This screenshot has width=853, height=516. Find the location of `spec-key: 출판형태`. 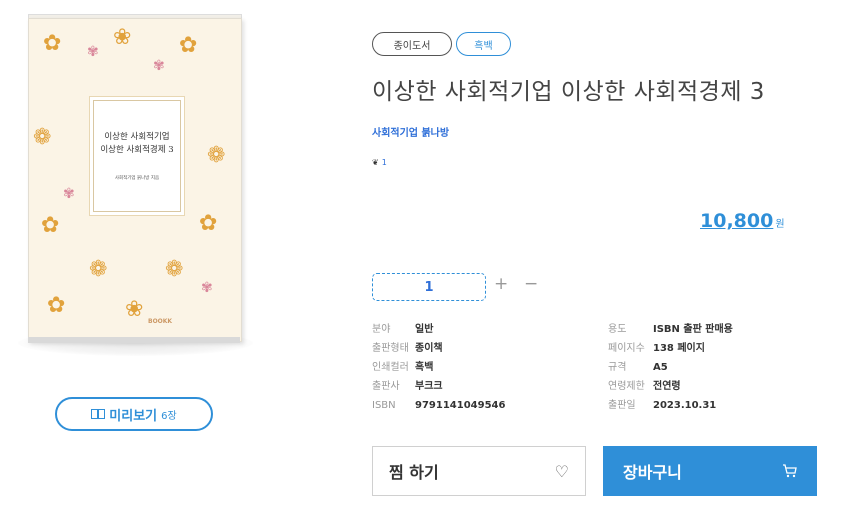

spec-key: 출판형태 is located at coordinates (390, 348).